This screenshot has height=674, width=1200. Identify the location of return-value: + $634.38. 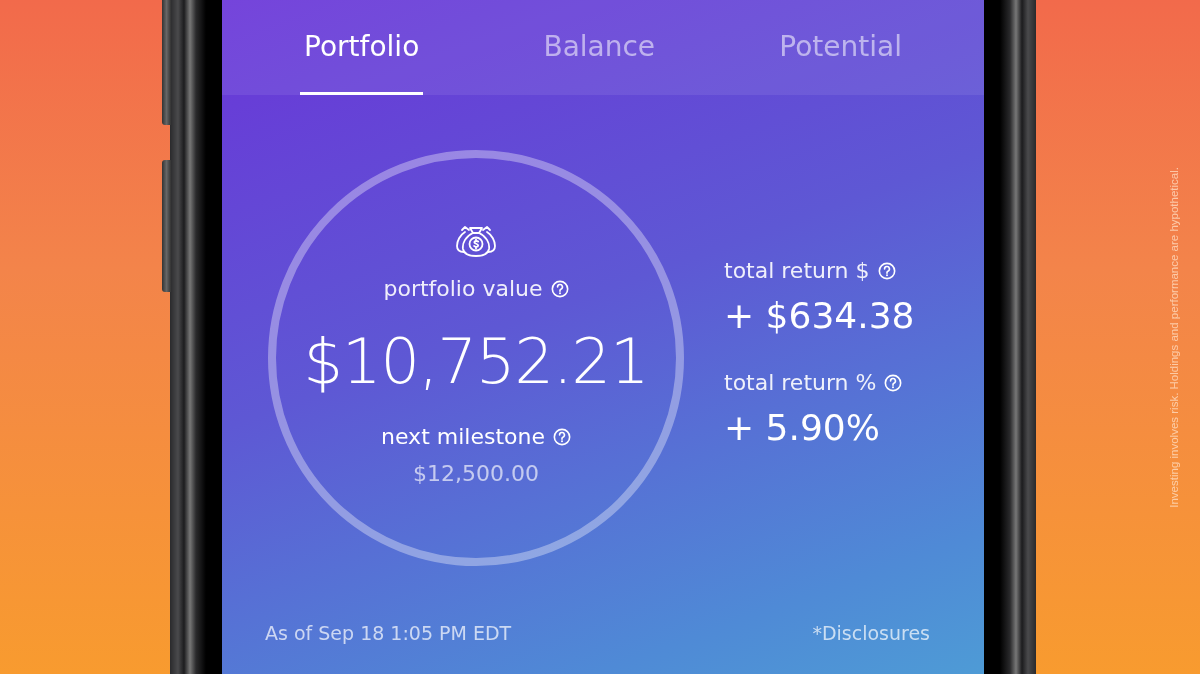
(819, 315).